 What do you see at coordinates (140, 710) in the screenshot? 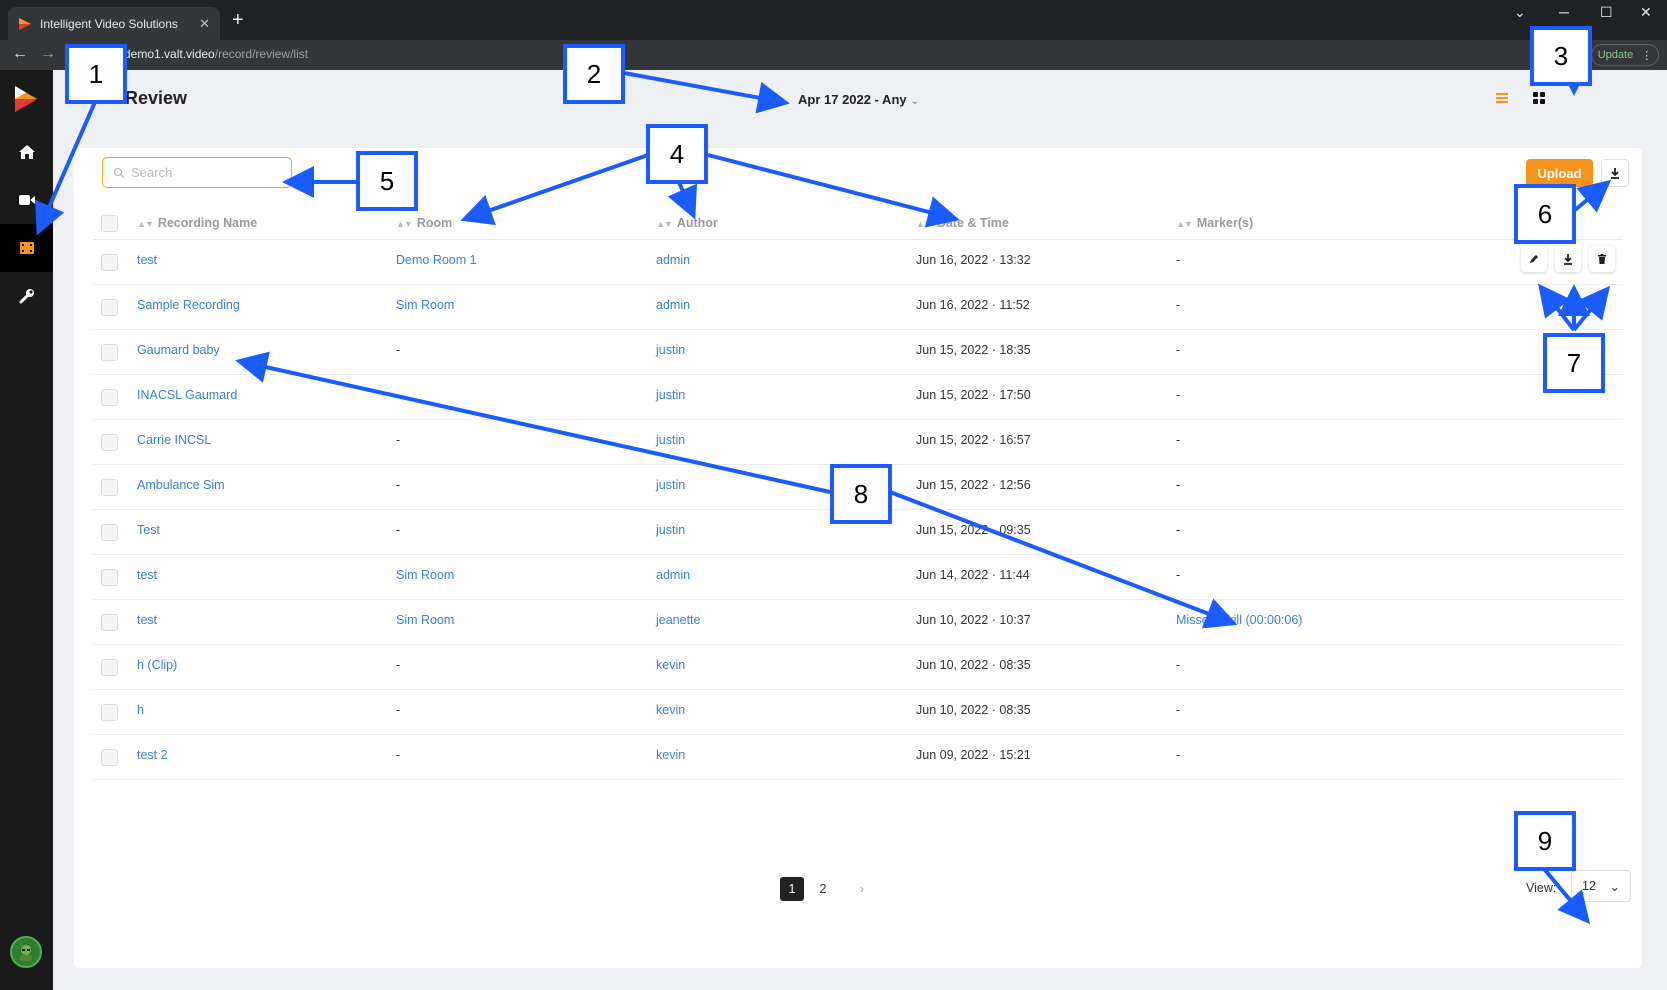
I see `cell-recording-name: h` at bounding box center [140, 710].